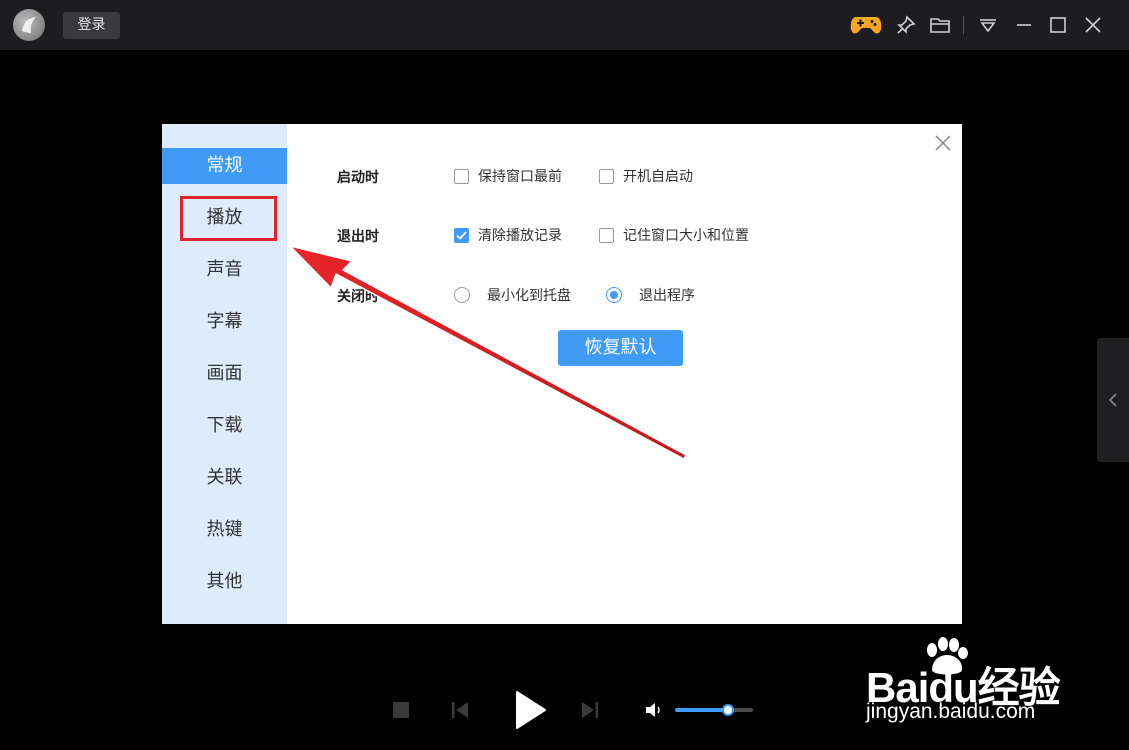 The width and height of the screenshot is (1129, 750). I want to click on stop-button, so click(401, 710).